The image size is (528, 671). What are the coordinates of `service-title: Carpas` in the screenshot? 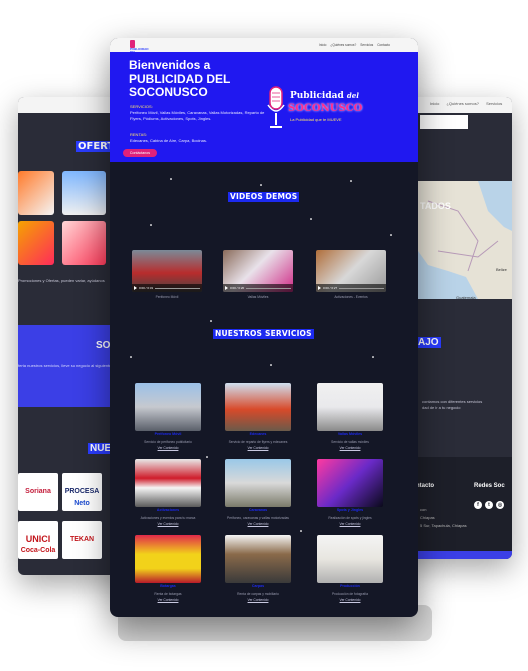 It's located at (258, 586).